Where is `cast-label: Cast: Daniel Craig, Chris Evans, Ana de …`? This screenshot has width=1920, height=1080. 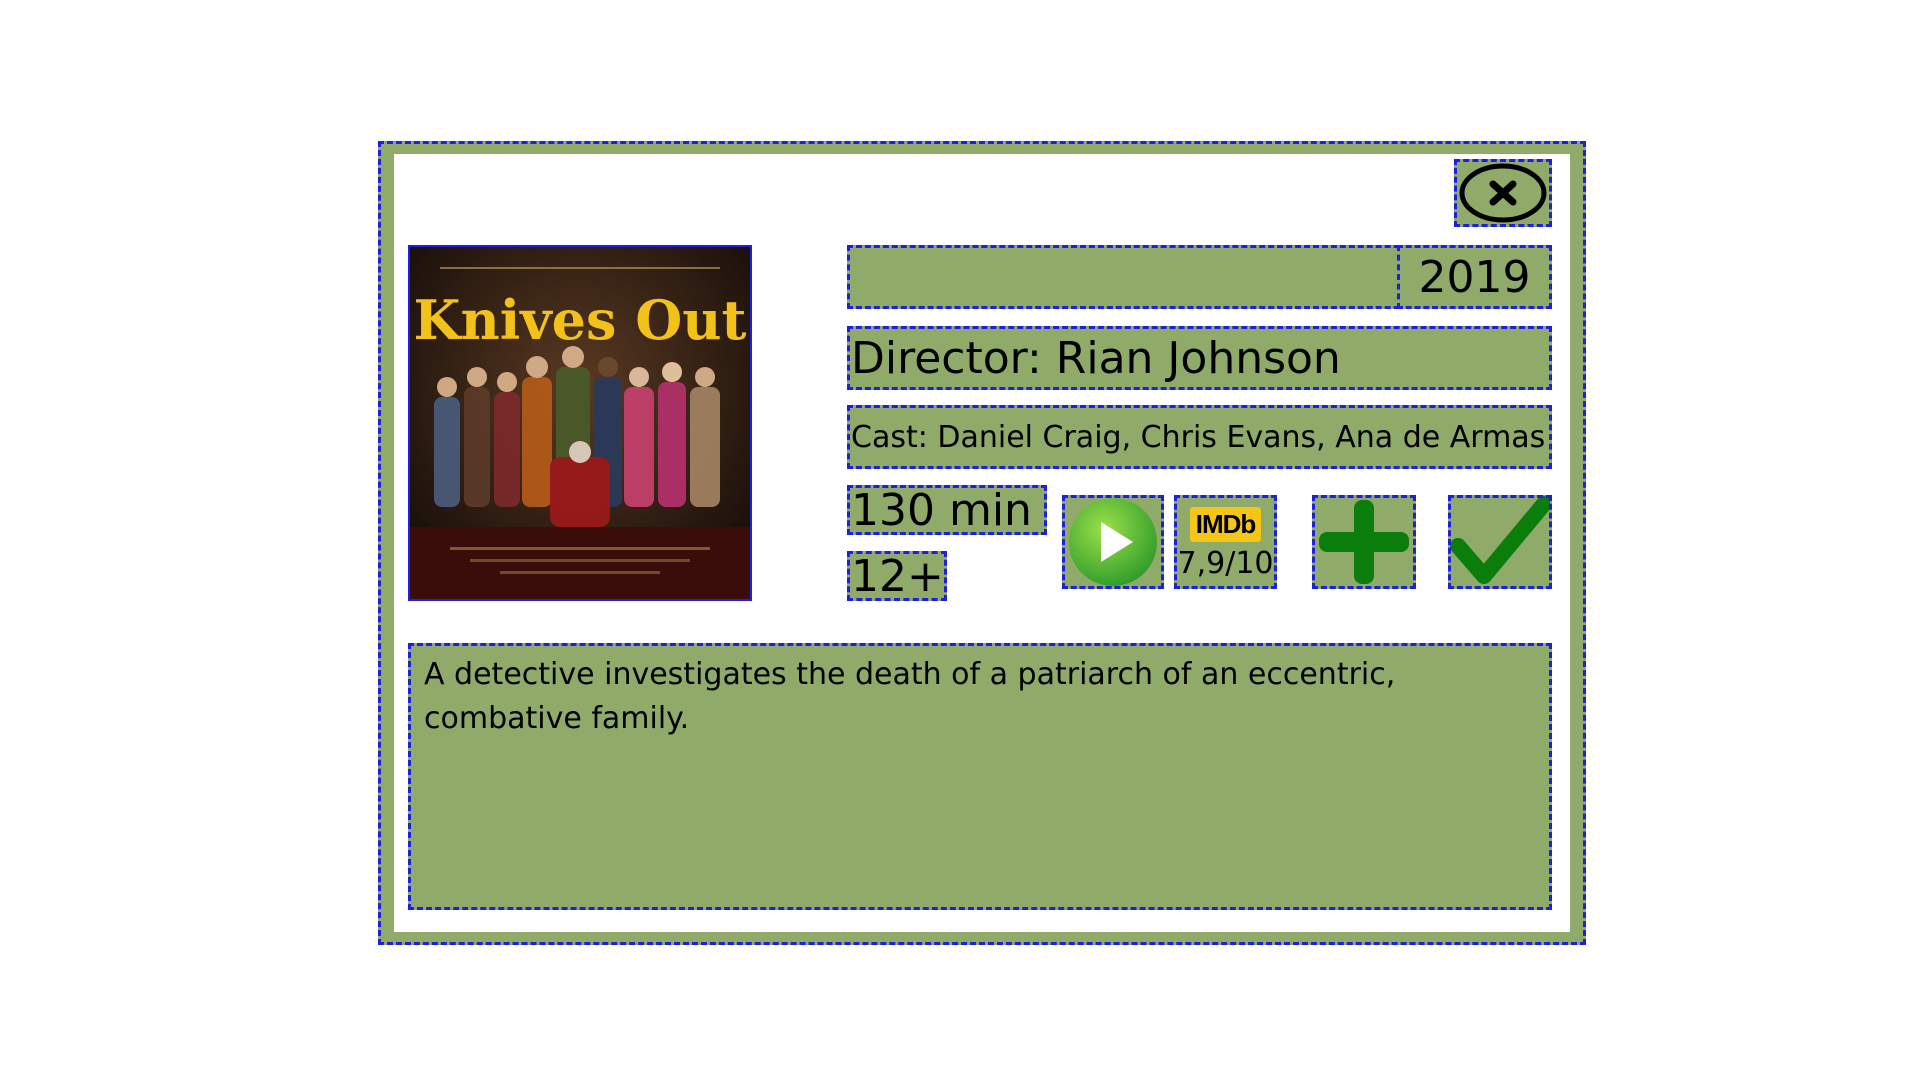 cast-label: Cast: Daniel Craig, Chris Evans, Ana de … is located at coordinates (1199, 437).